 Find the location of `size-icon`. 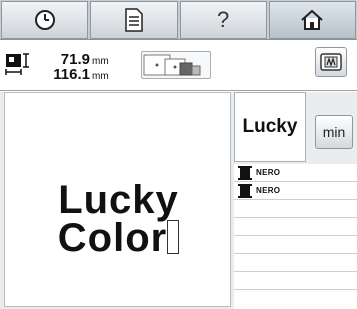

size-icon is located at coordinates (17, 64).